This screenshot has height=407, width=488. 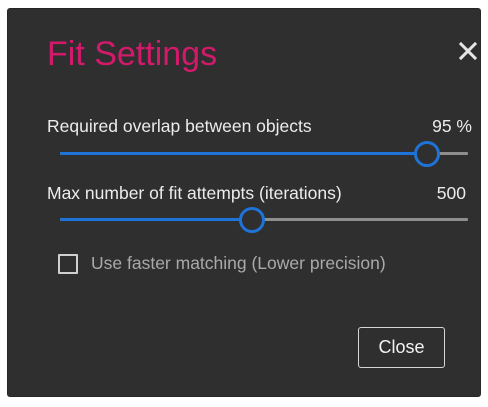 I want to click on overlap-slider, so click(x=264, y=154).